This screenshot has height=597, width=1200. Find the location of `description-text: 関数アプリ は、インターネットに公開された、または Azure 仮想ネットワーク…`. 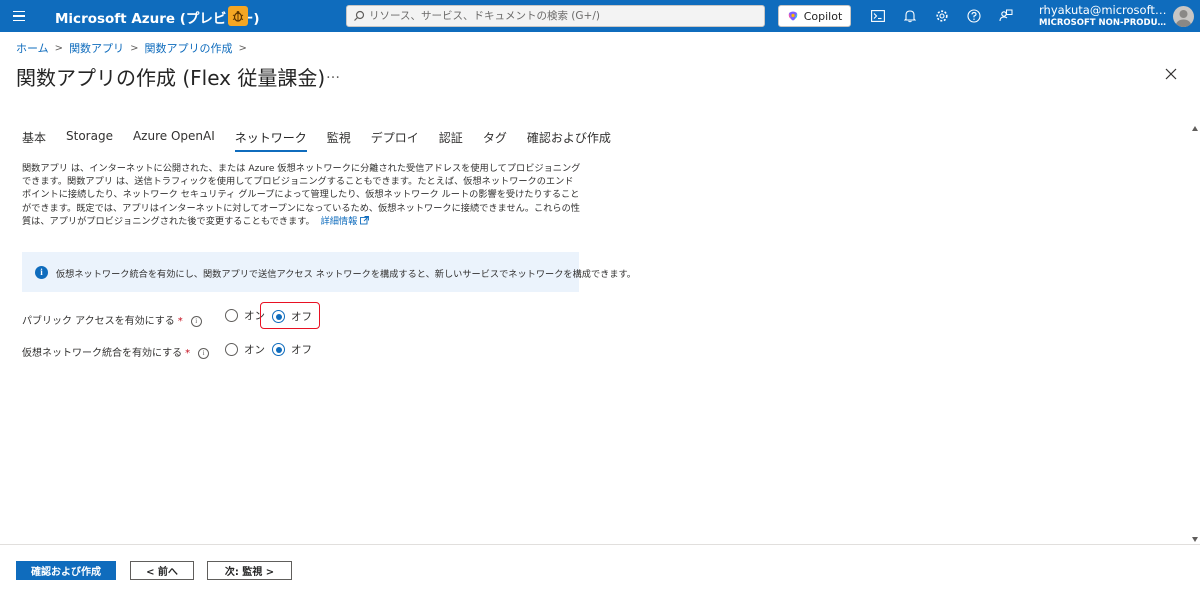

description-text: 関数アプリ は、インターネットに公開された、または Azure 仮想ネットワーク… is located at coordinates (301, 195).